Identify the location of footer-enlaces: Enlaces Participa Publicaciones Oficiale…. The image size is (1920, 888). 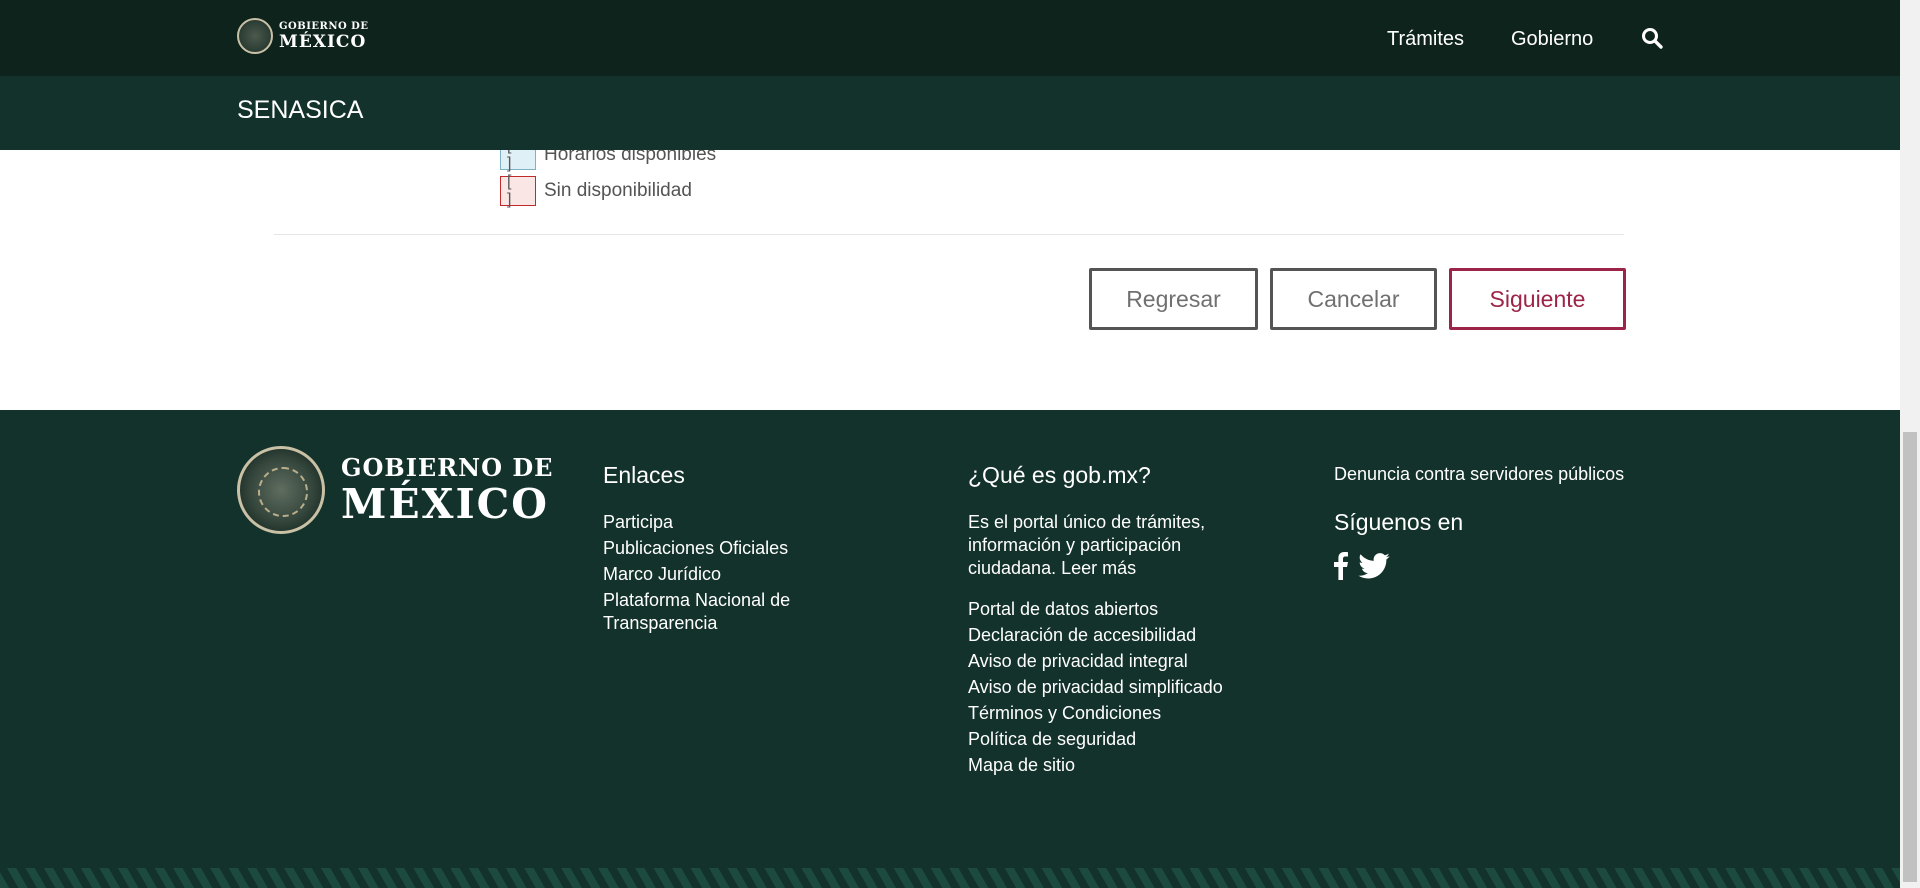
(728, 550).